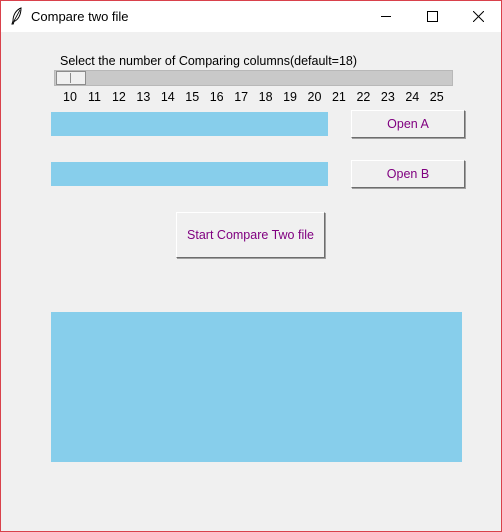 This screenshot has height=532, width=502. What do you see at coordinates (94, 97) in the screenshot?
I see `slider-tick-label: 11` at bounding box center [94, 97].